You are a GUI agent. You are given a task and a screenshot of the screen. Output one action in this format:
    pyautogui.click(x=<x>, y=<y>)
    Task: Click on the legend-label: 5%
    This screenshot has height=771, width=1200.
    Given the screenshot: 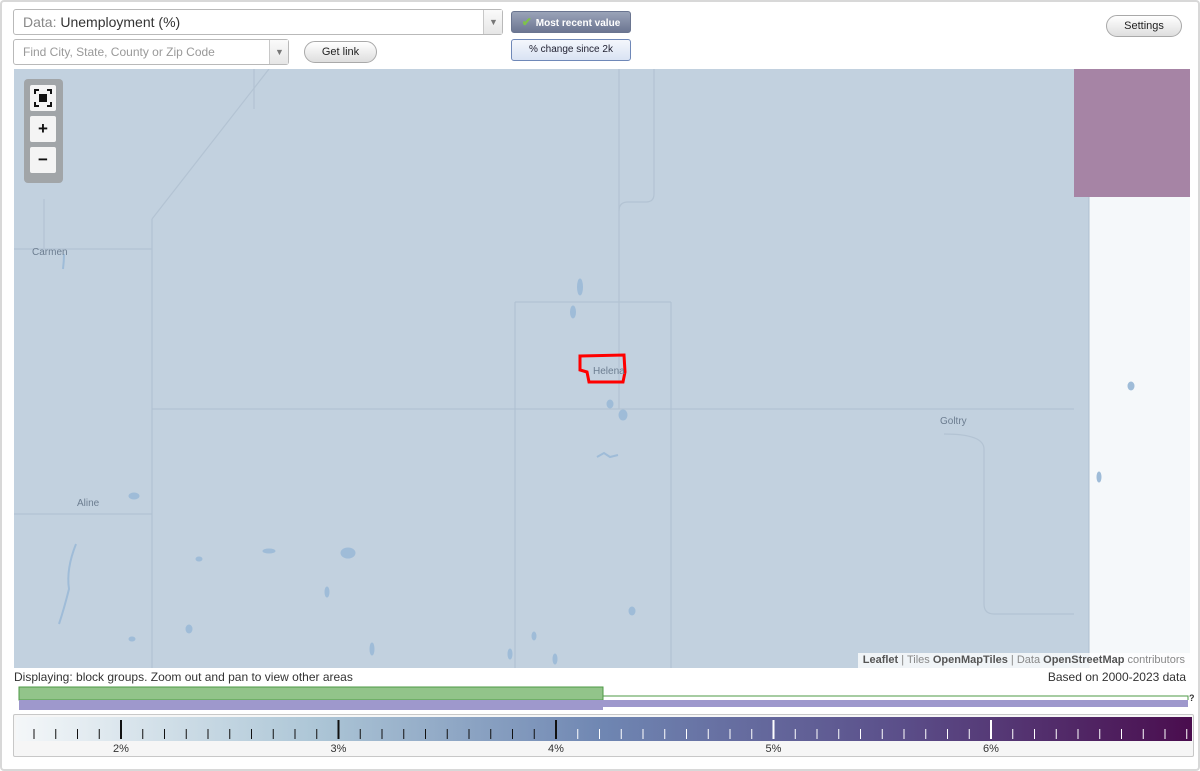 What is the action you would take?
    pyautogui.click(x=774, y=749)
    